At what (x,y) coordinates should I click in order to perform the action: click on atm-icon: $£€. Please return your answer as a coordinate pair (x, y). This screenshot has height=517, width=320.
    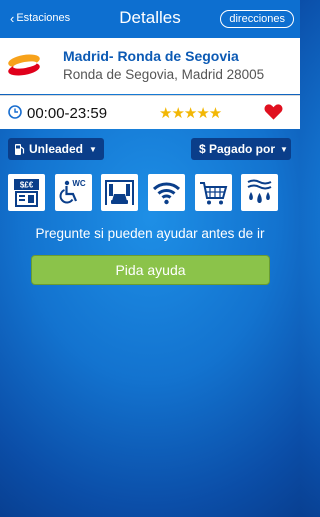
    Looking at the image, I should click on (26, 193).